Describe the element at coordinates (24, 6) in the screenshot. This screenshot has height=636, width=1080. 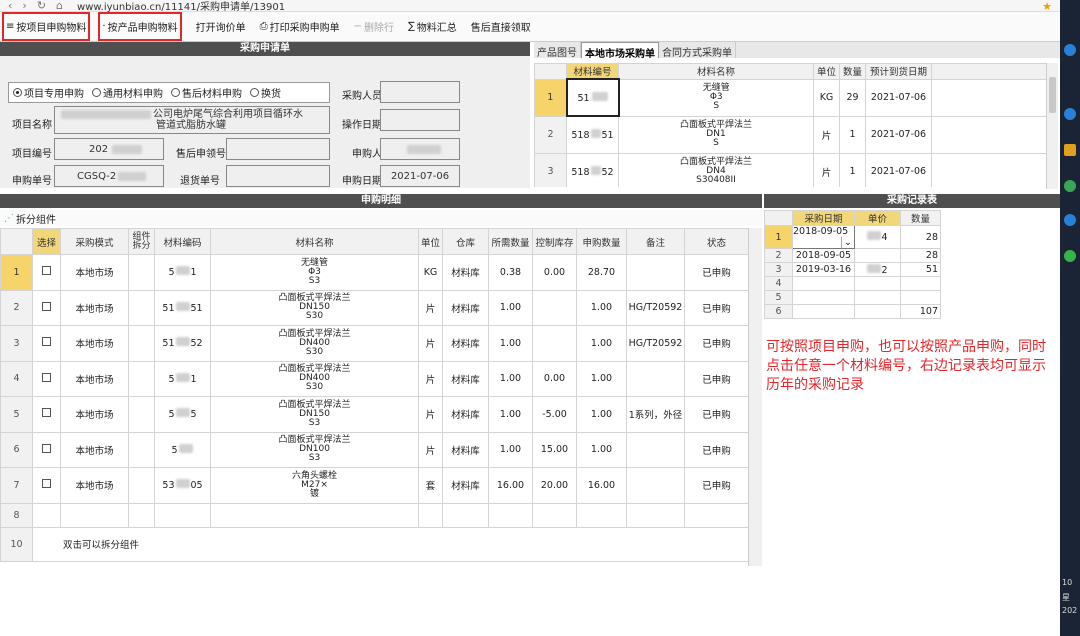
I see `forward-icon: ›` at that location.